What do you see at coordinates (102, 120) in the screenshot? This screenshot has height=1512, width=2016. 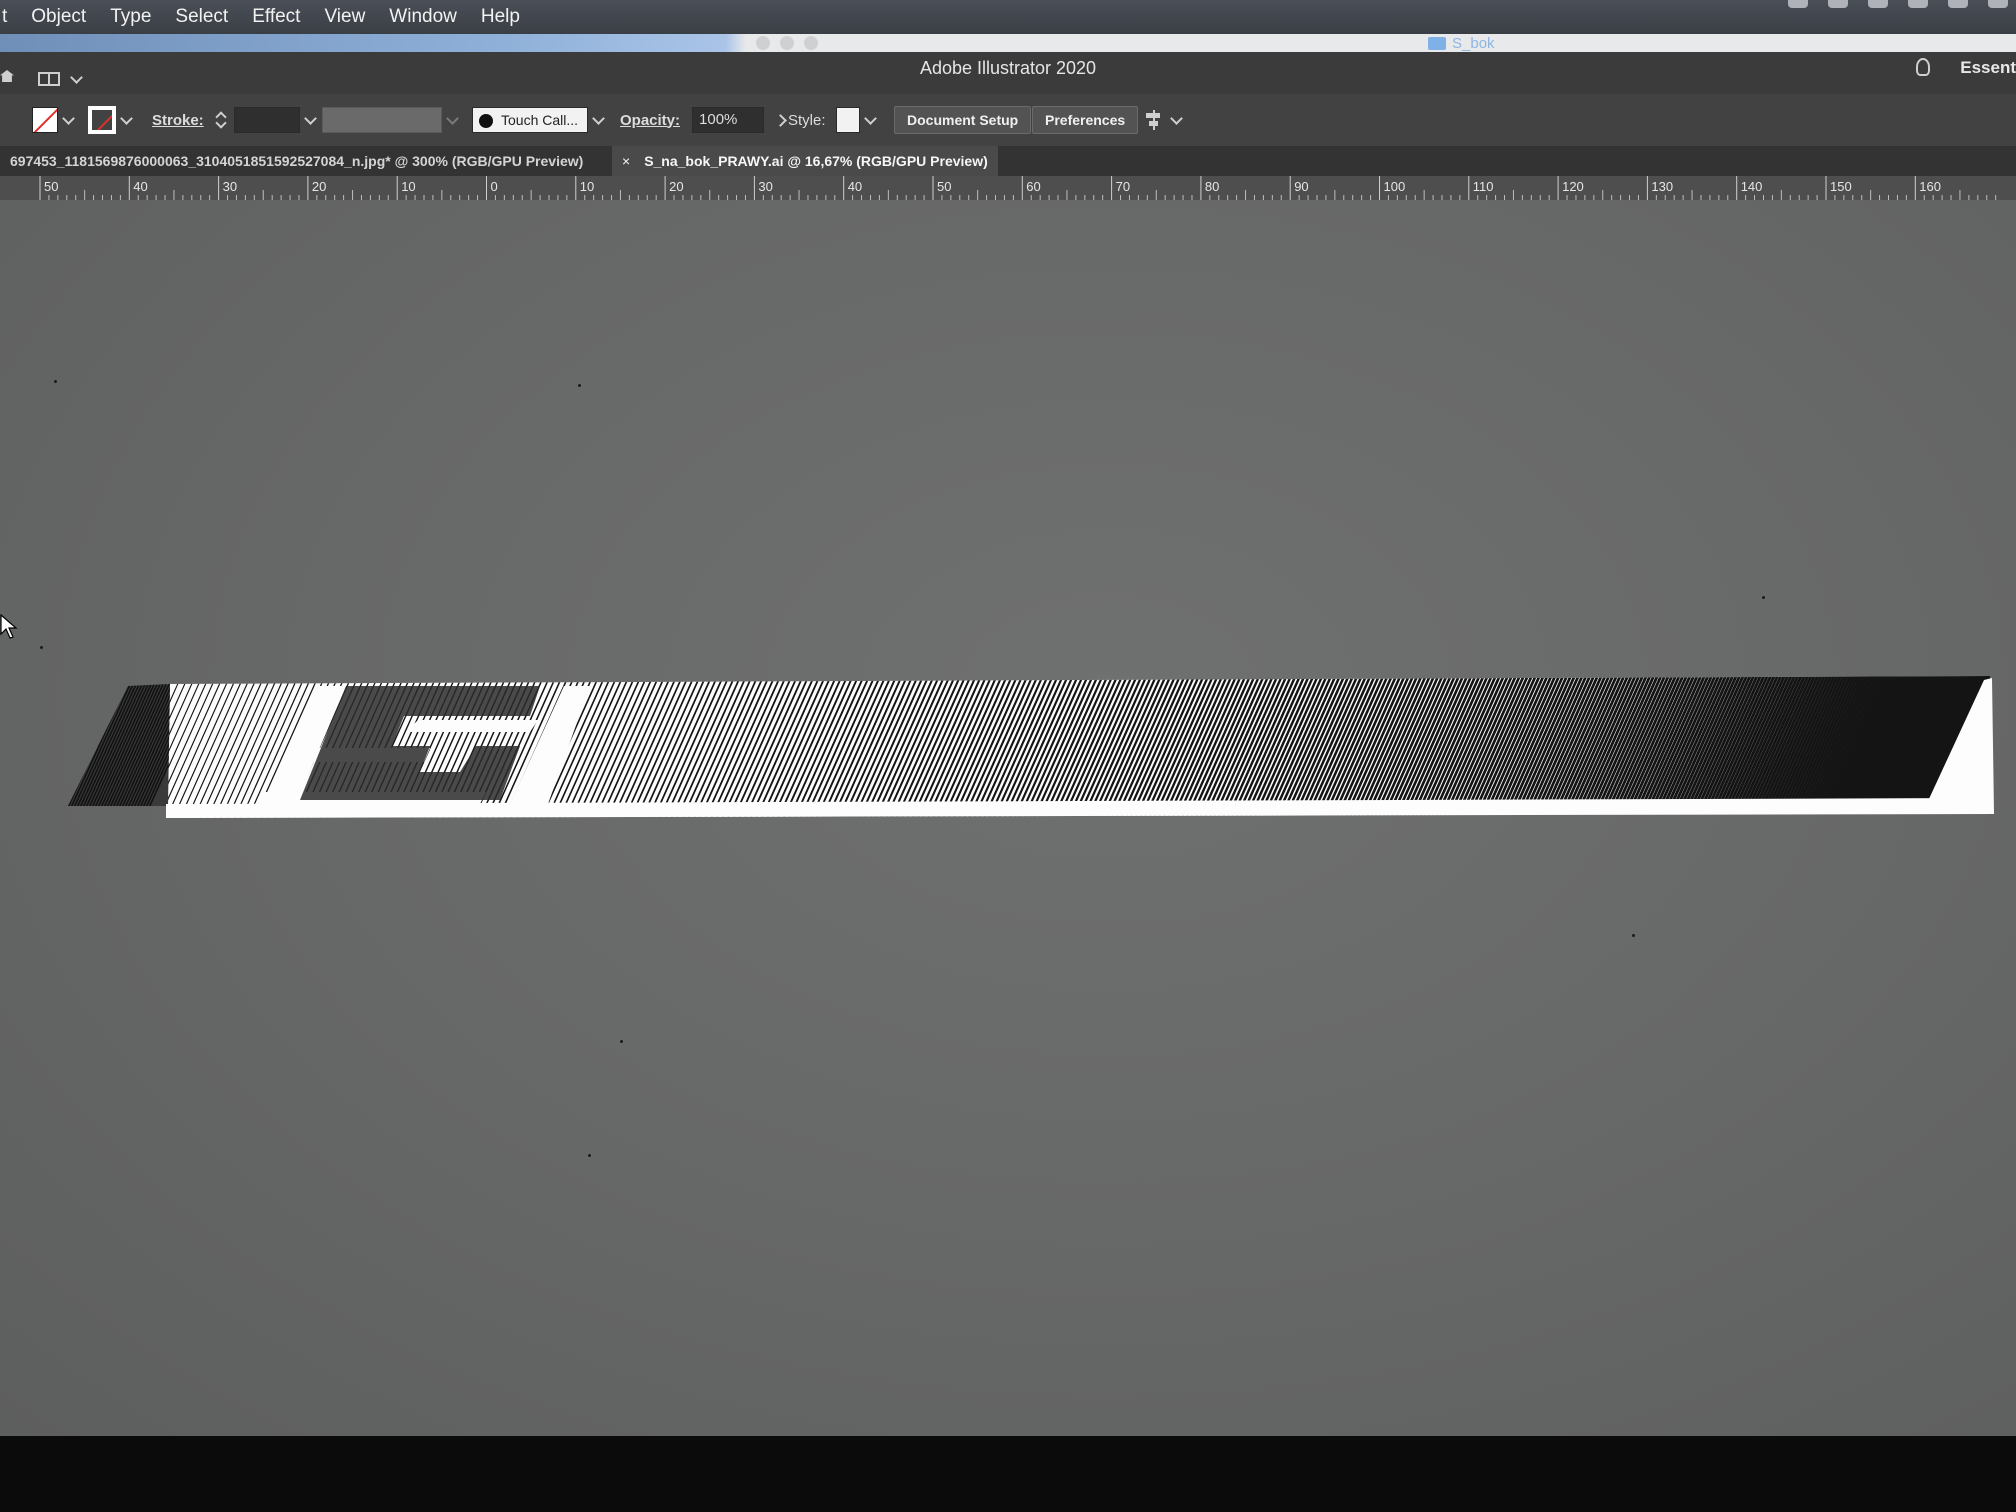 I see `stroke-swatch-icon` at bounding box center [102, 120].